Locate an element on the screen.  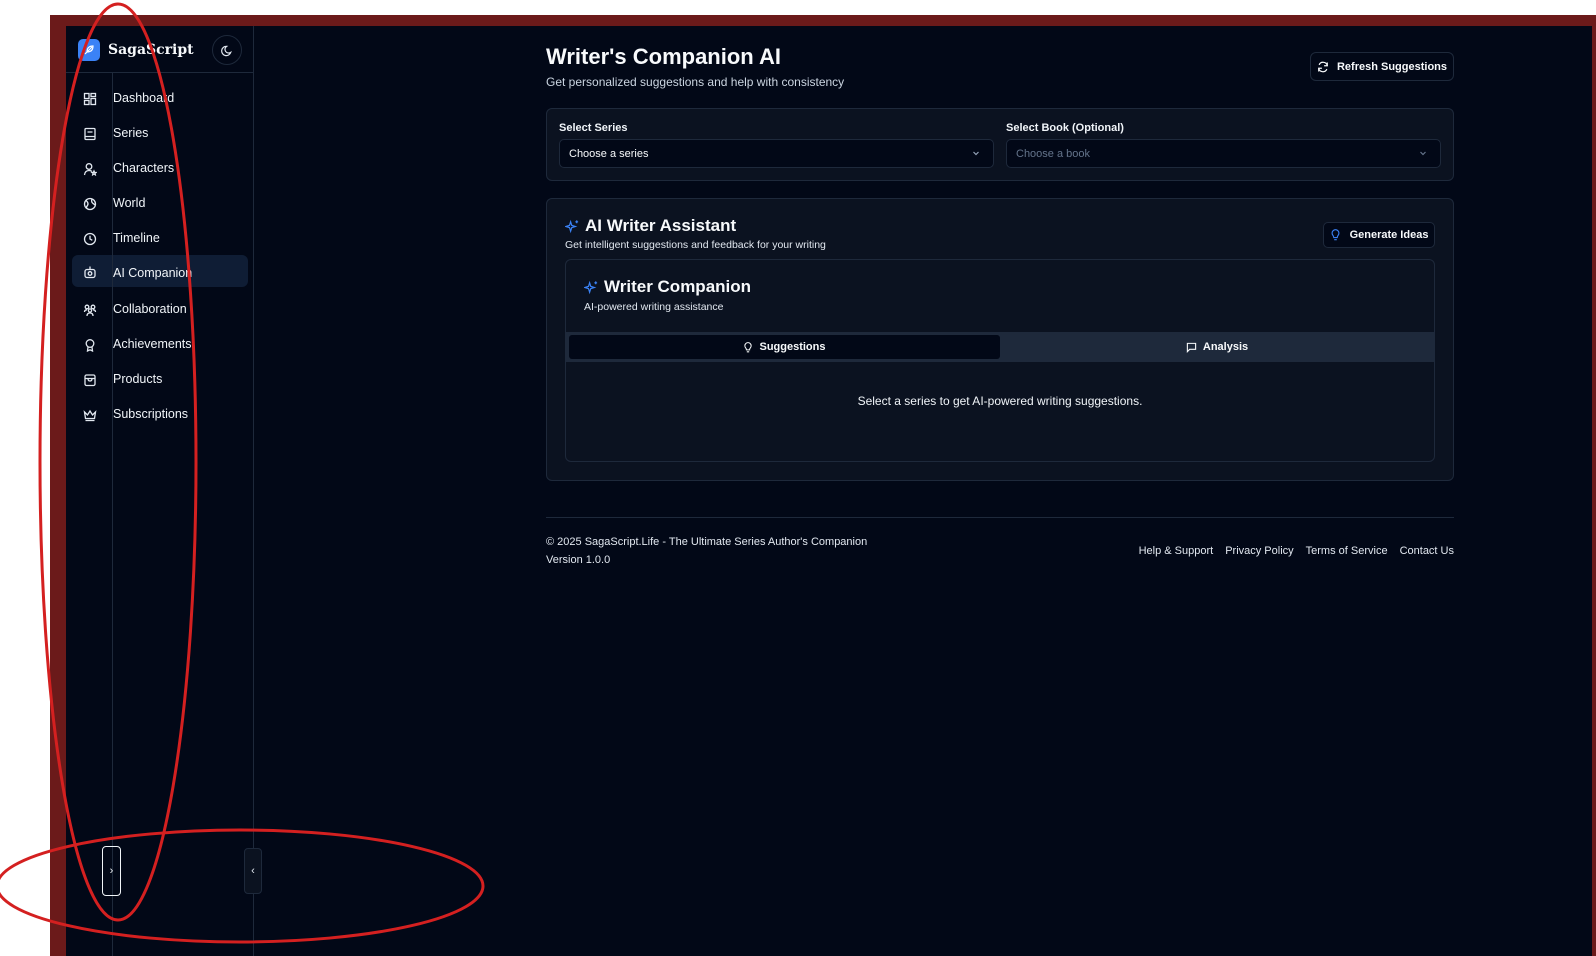
tab-analysis-label: Analysis is located at coordinates (1225, 347).